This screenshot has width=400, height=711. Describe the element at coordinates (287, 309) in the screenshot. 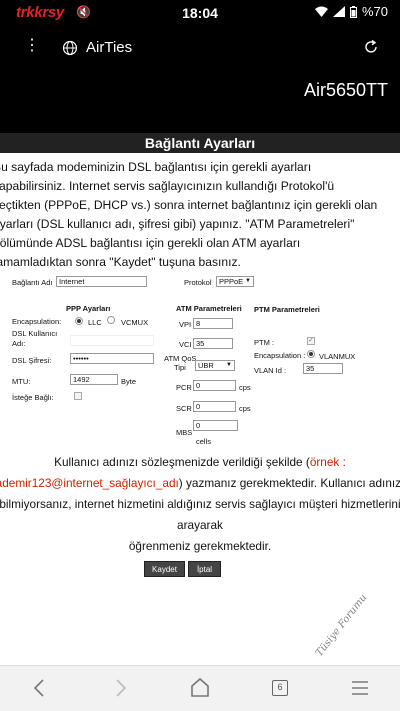

I see `ptm-section-title: PTM Parametreleri` at that location.